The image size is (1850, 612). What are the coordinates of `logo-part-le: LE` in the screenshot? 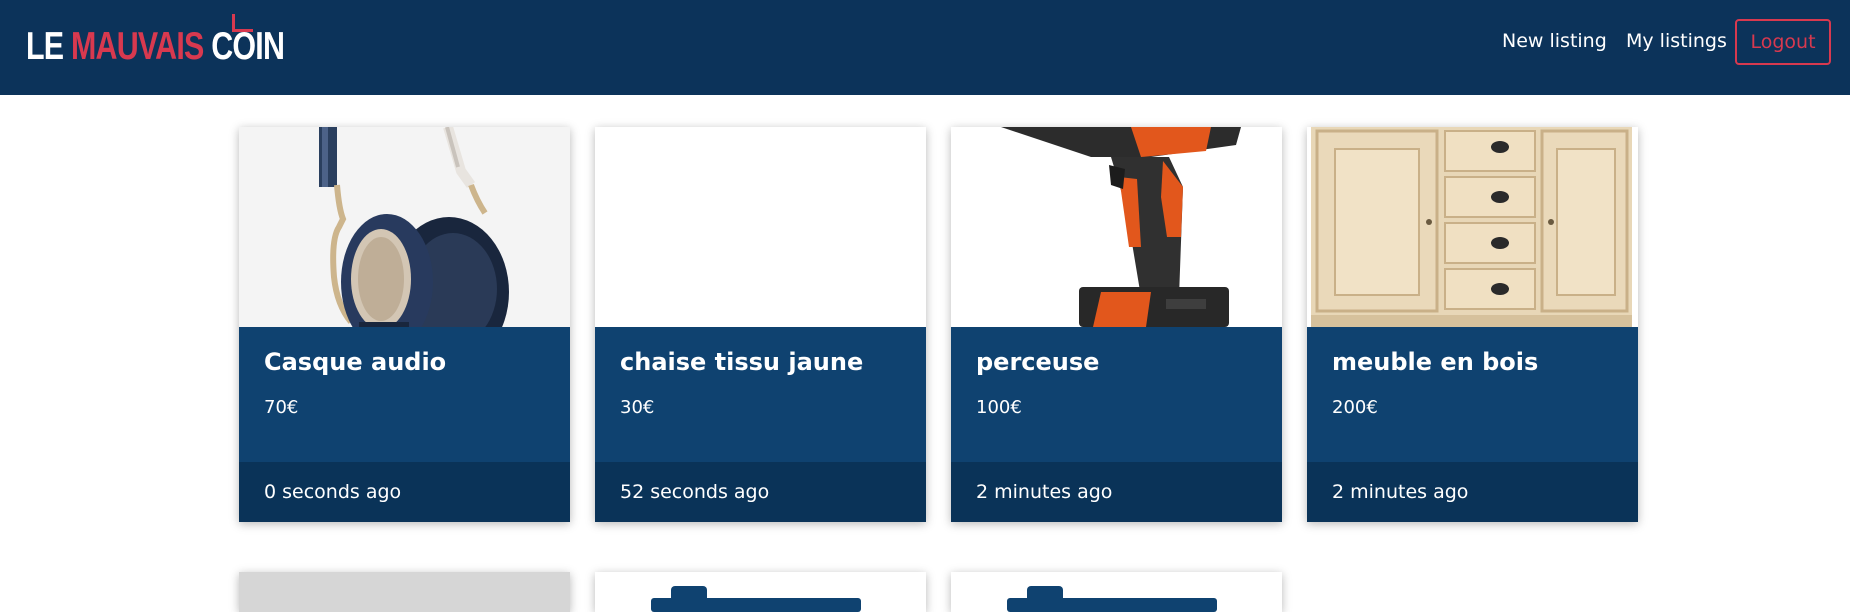 It's located at (48, 46).